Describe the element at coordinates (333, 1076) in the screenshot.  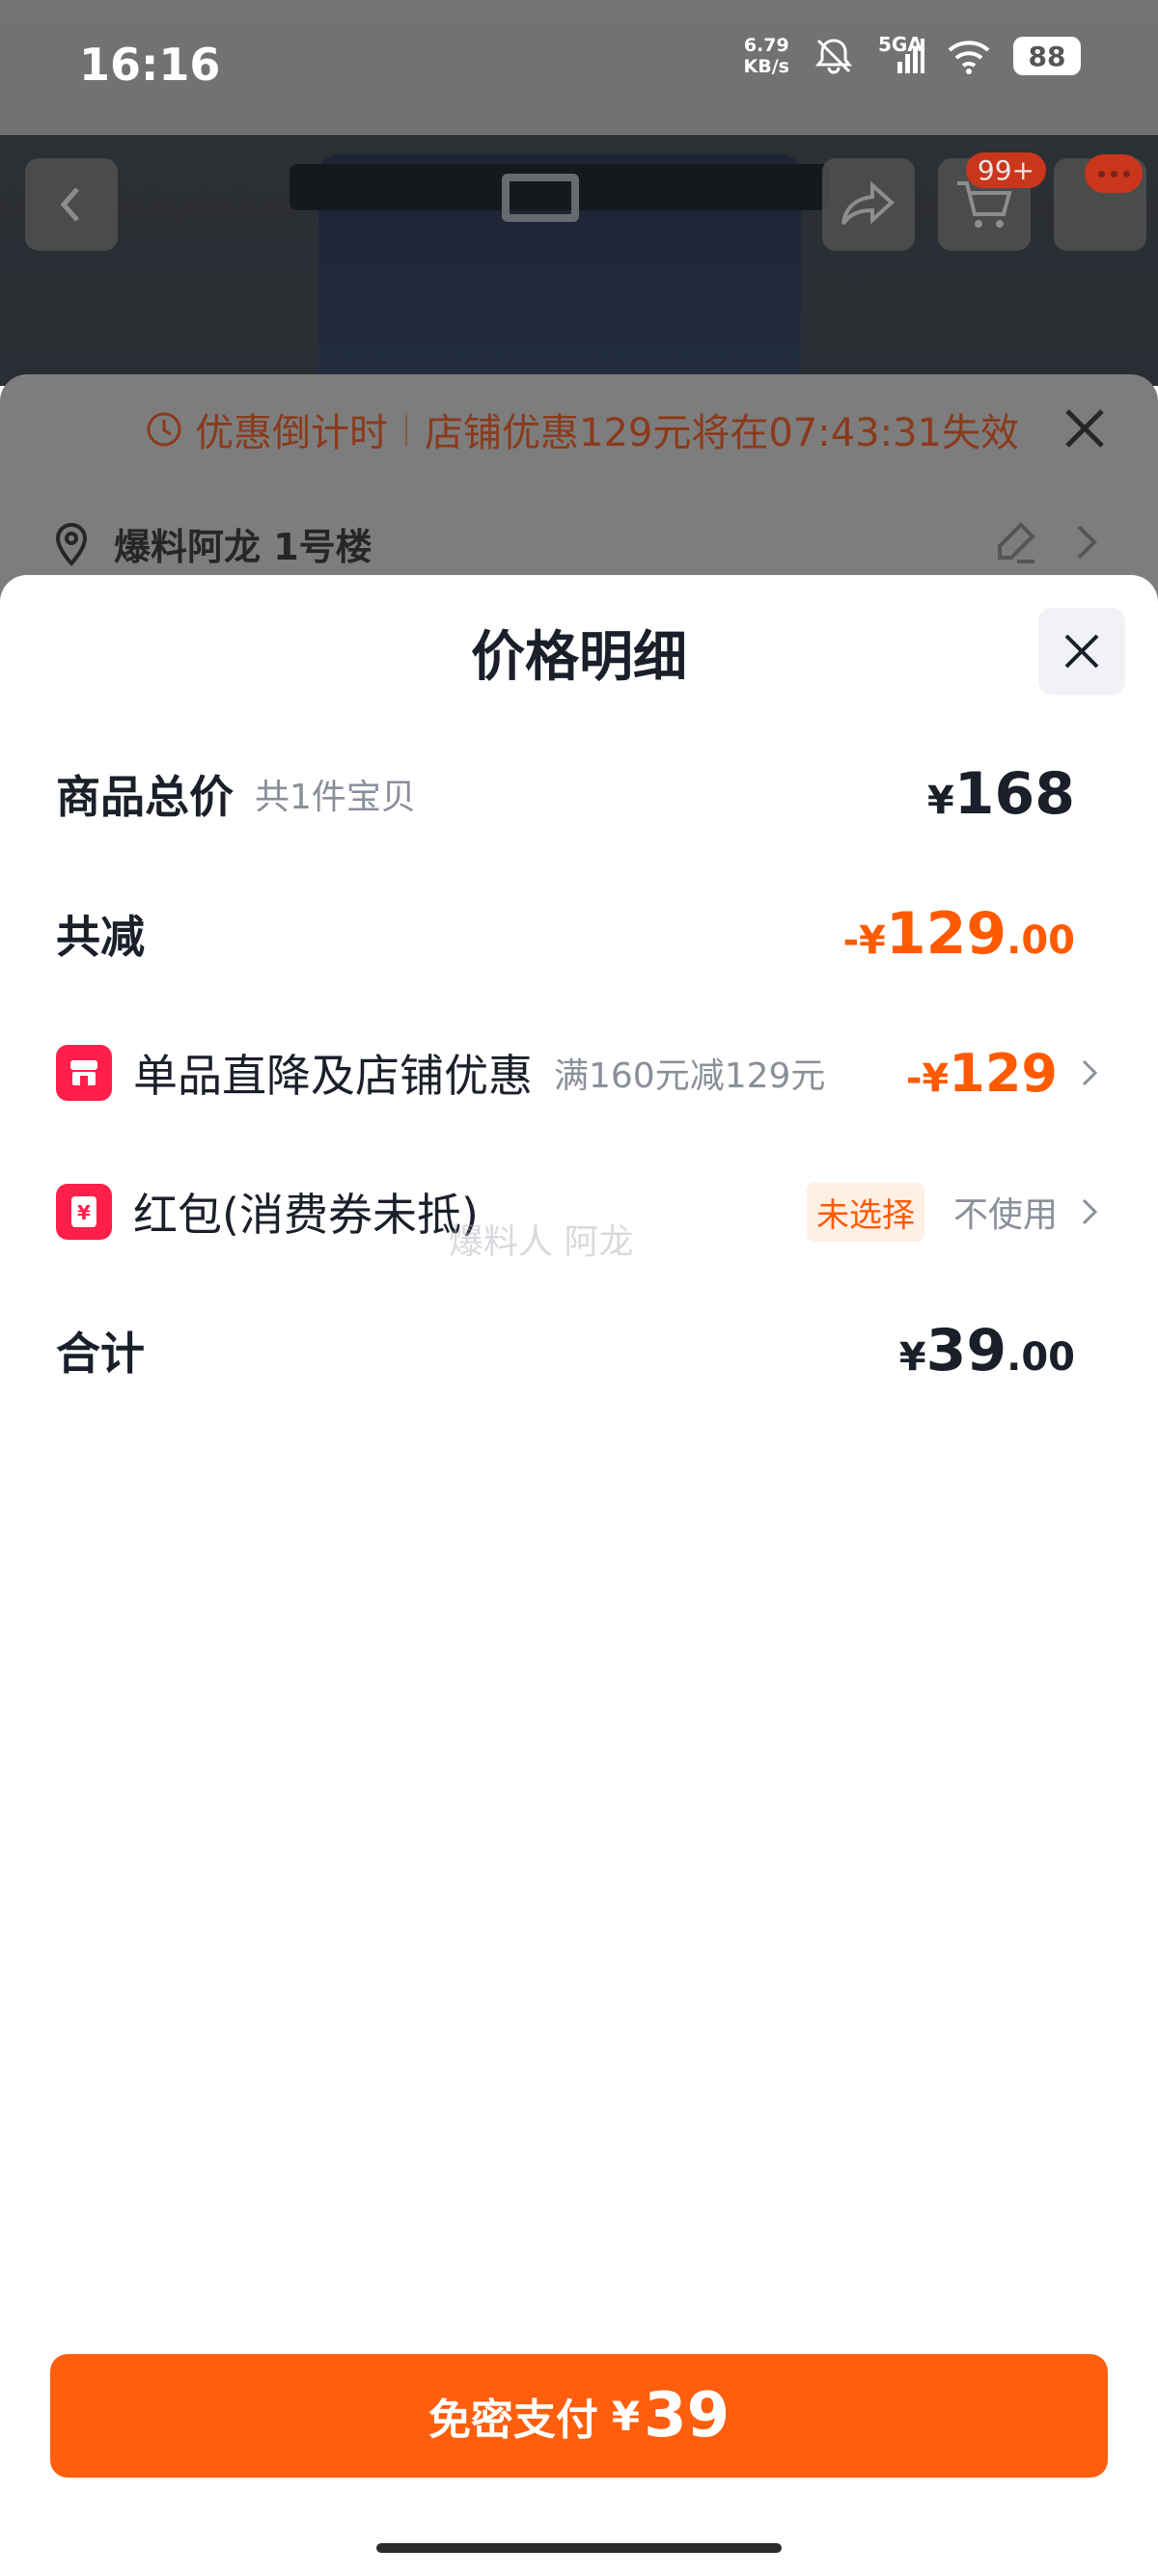
I see `shop-discount-label: 单品直降及店铺优惠` at that location.